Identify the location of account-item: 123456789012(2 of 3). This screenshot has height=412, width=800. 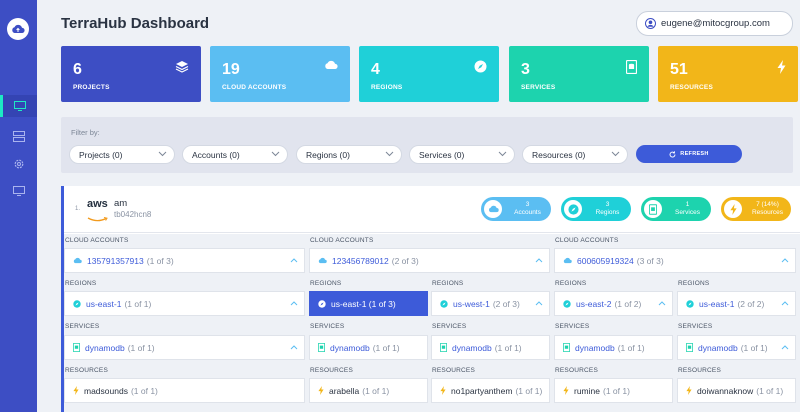
(429, 260).